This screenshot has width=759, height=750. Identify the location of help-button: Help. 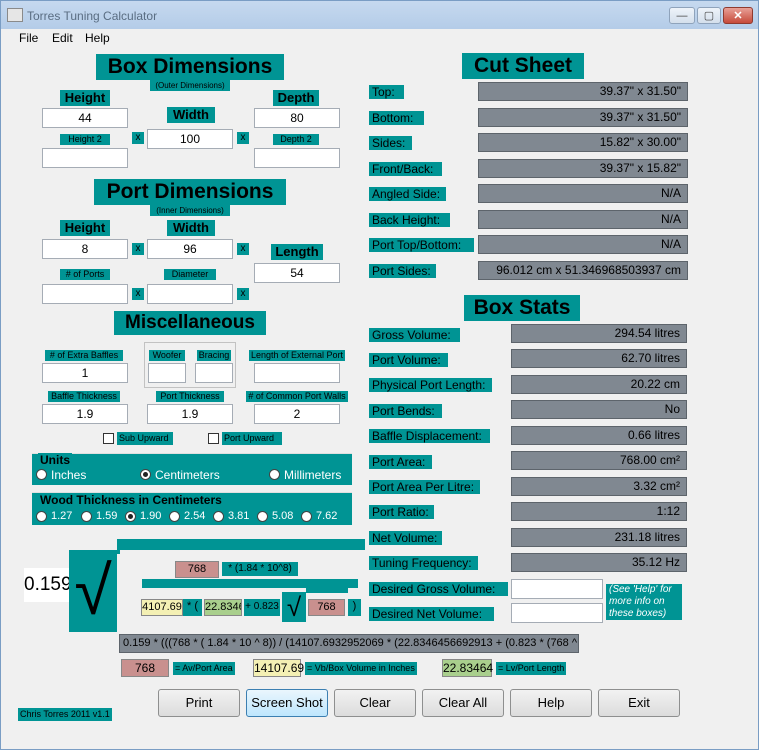
(551, 703).